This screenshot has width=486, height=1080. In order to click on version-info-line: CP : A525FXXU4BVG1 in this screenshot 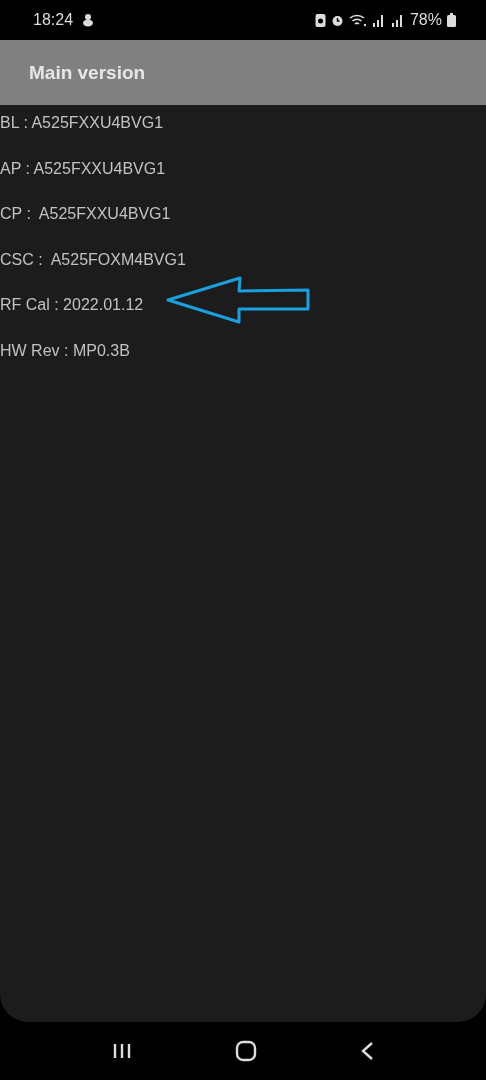, I will do `click(85, 214)`.